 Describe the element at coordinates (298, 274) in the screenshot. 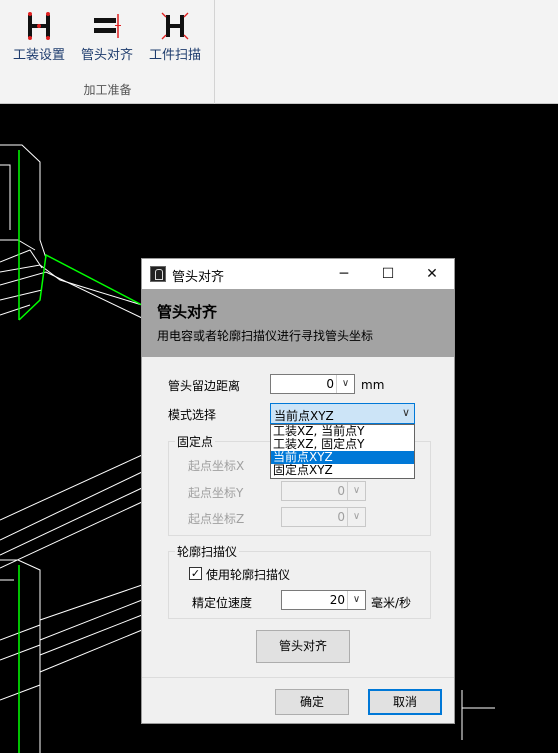

I see `dialog-titlebar: 管头对齐 ─ ☐ ✕` at that location.